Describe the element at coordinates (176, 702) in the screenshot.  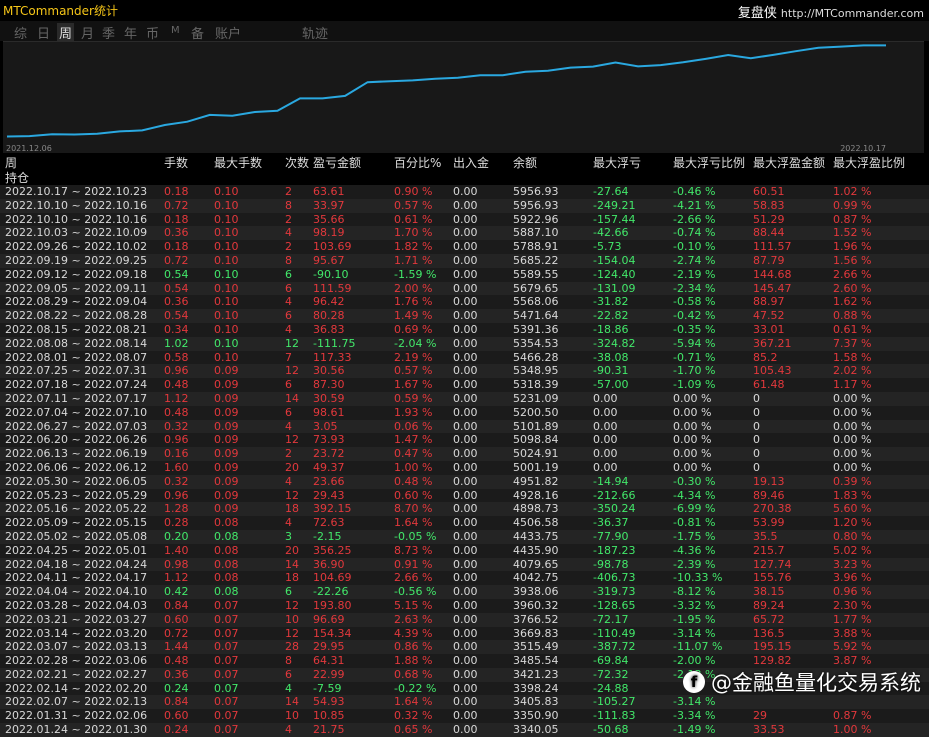
I see `cell-lots: 0.84` at that location.